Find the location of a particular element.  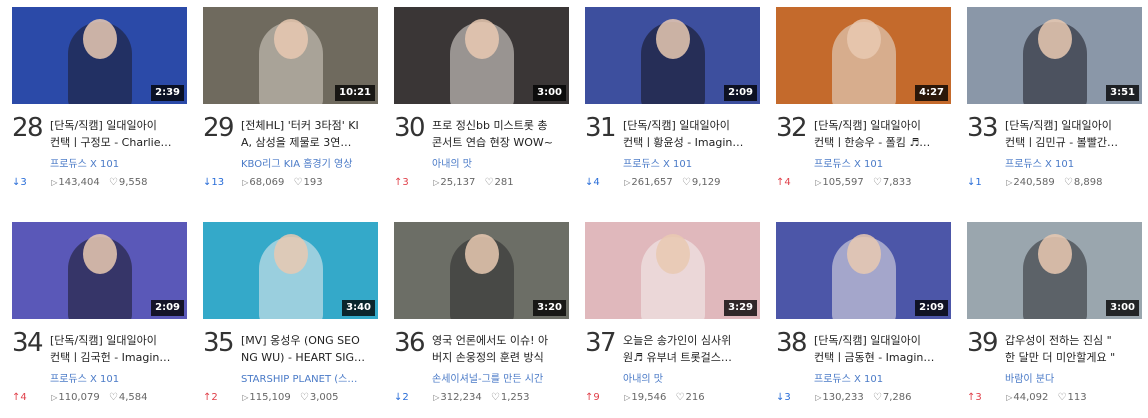

video-title-line-1: 프로 정신bb 미스트롯 총 is located at coordinates (490, 125).